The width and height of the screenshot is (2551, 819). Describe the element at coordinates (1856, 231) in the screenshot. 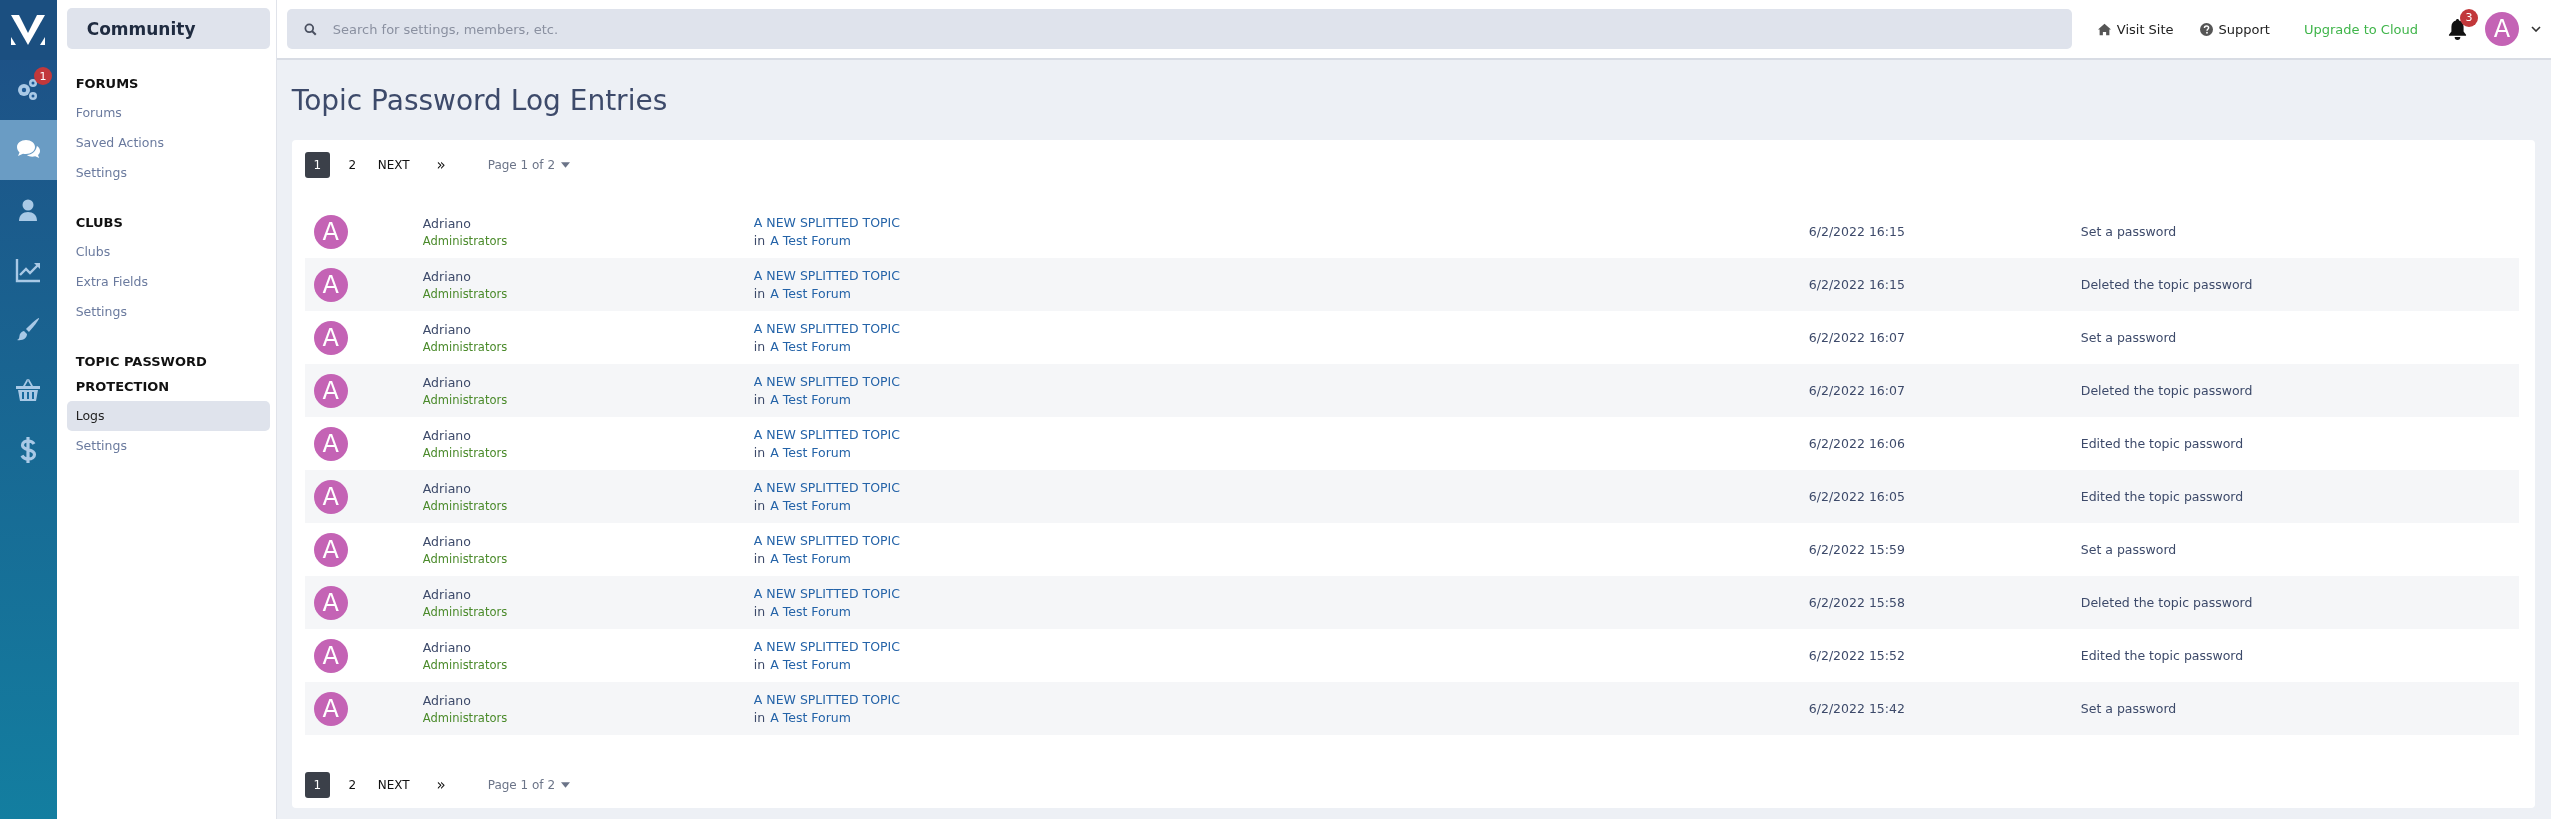

I see `log-date: 6/2/2022 16:15` at that location.